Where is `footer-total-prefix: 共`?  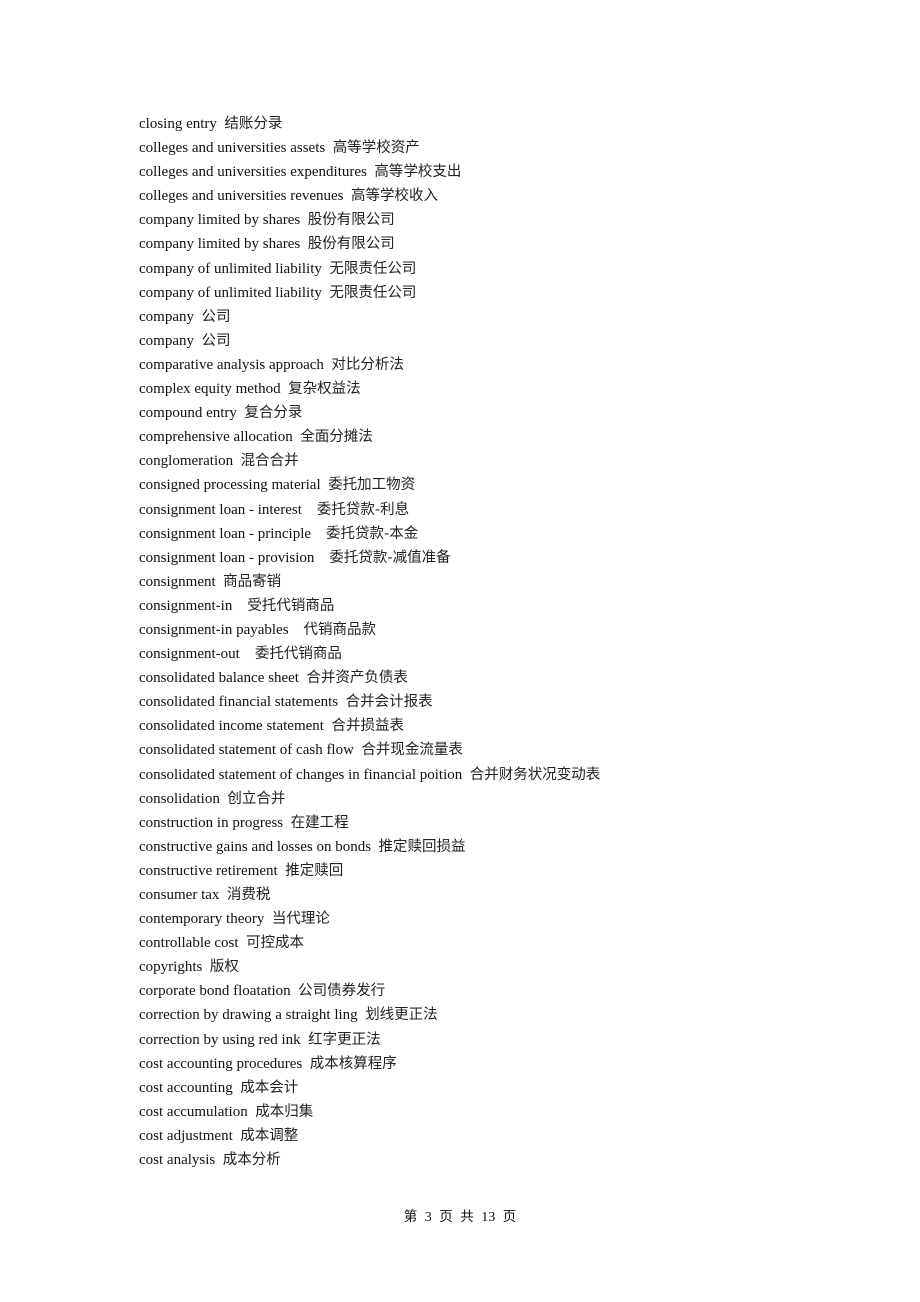 footer-total-prefix: 共 is located at coordinates (467, 1217).